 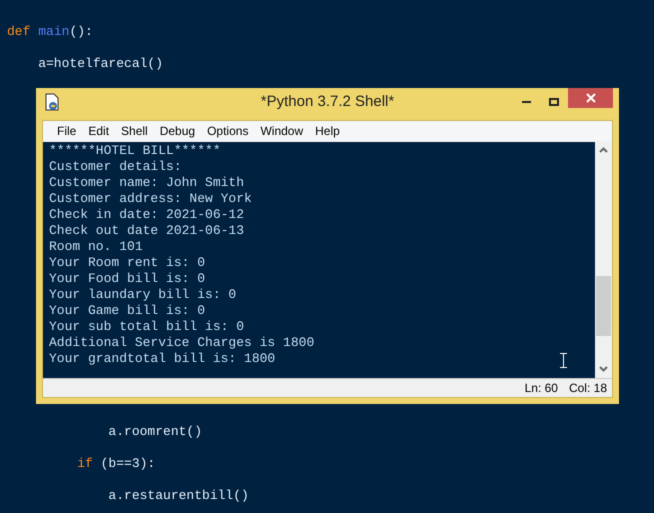 What do you see at coordinates (146, 231) in the screenshot?
I see `output-line: Check out date 2021-06-13` at bounding box center [146, 231].